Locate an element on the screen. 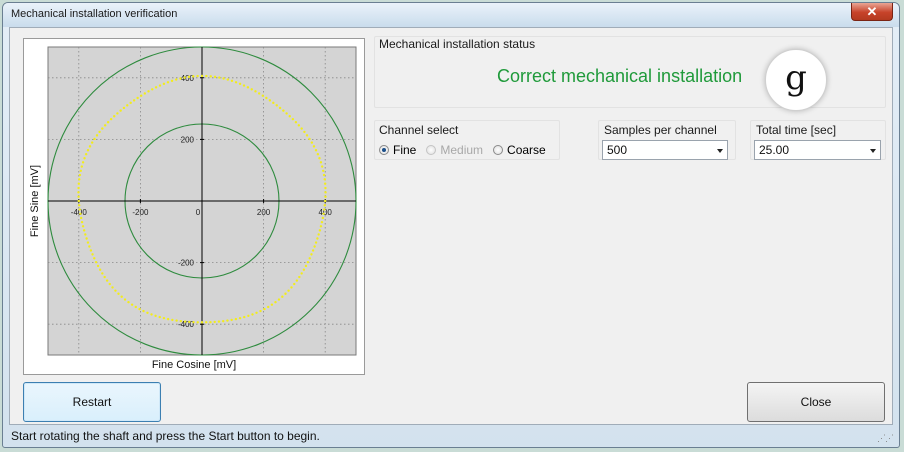 This screenshot has height=452, width=904. channel-select-caption: Channel select is located at coordinates (419, 130).